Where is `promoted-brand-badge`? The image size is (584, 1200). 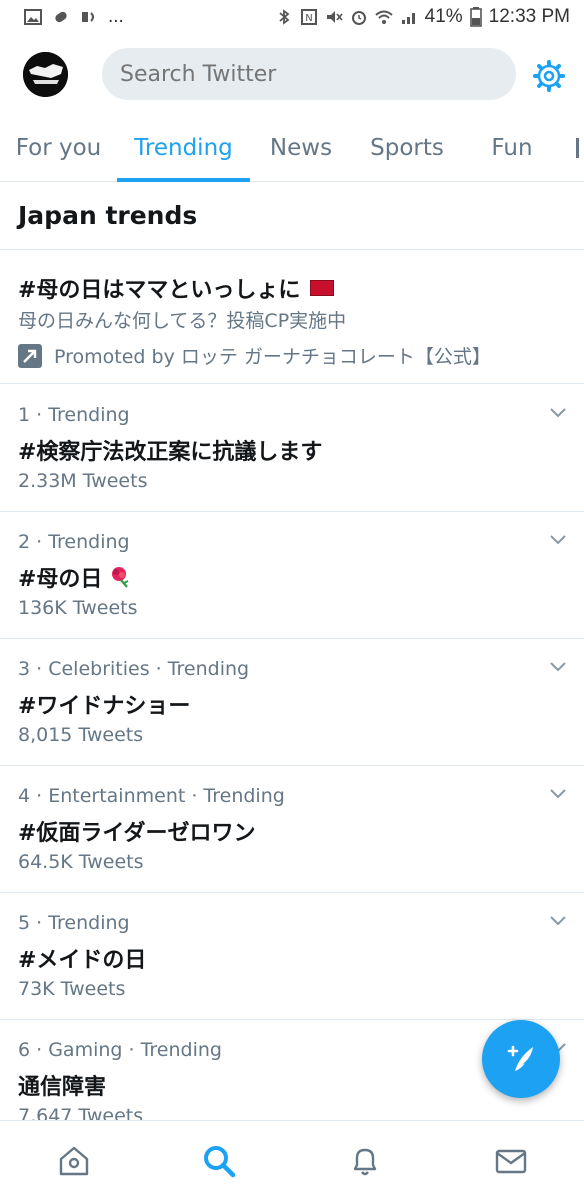 promoted-brand-badge is located at coordinates (322, 288).